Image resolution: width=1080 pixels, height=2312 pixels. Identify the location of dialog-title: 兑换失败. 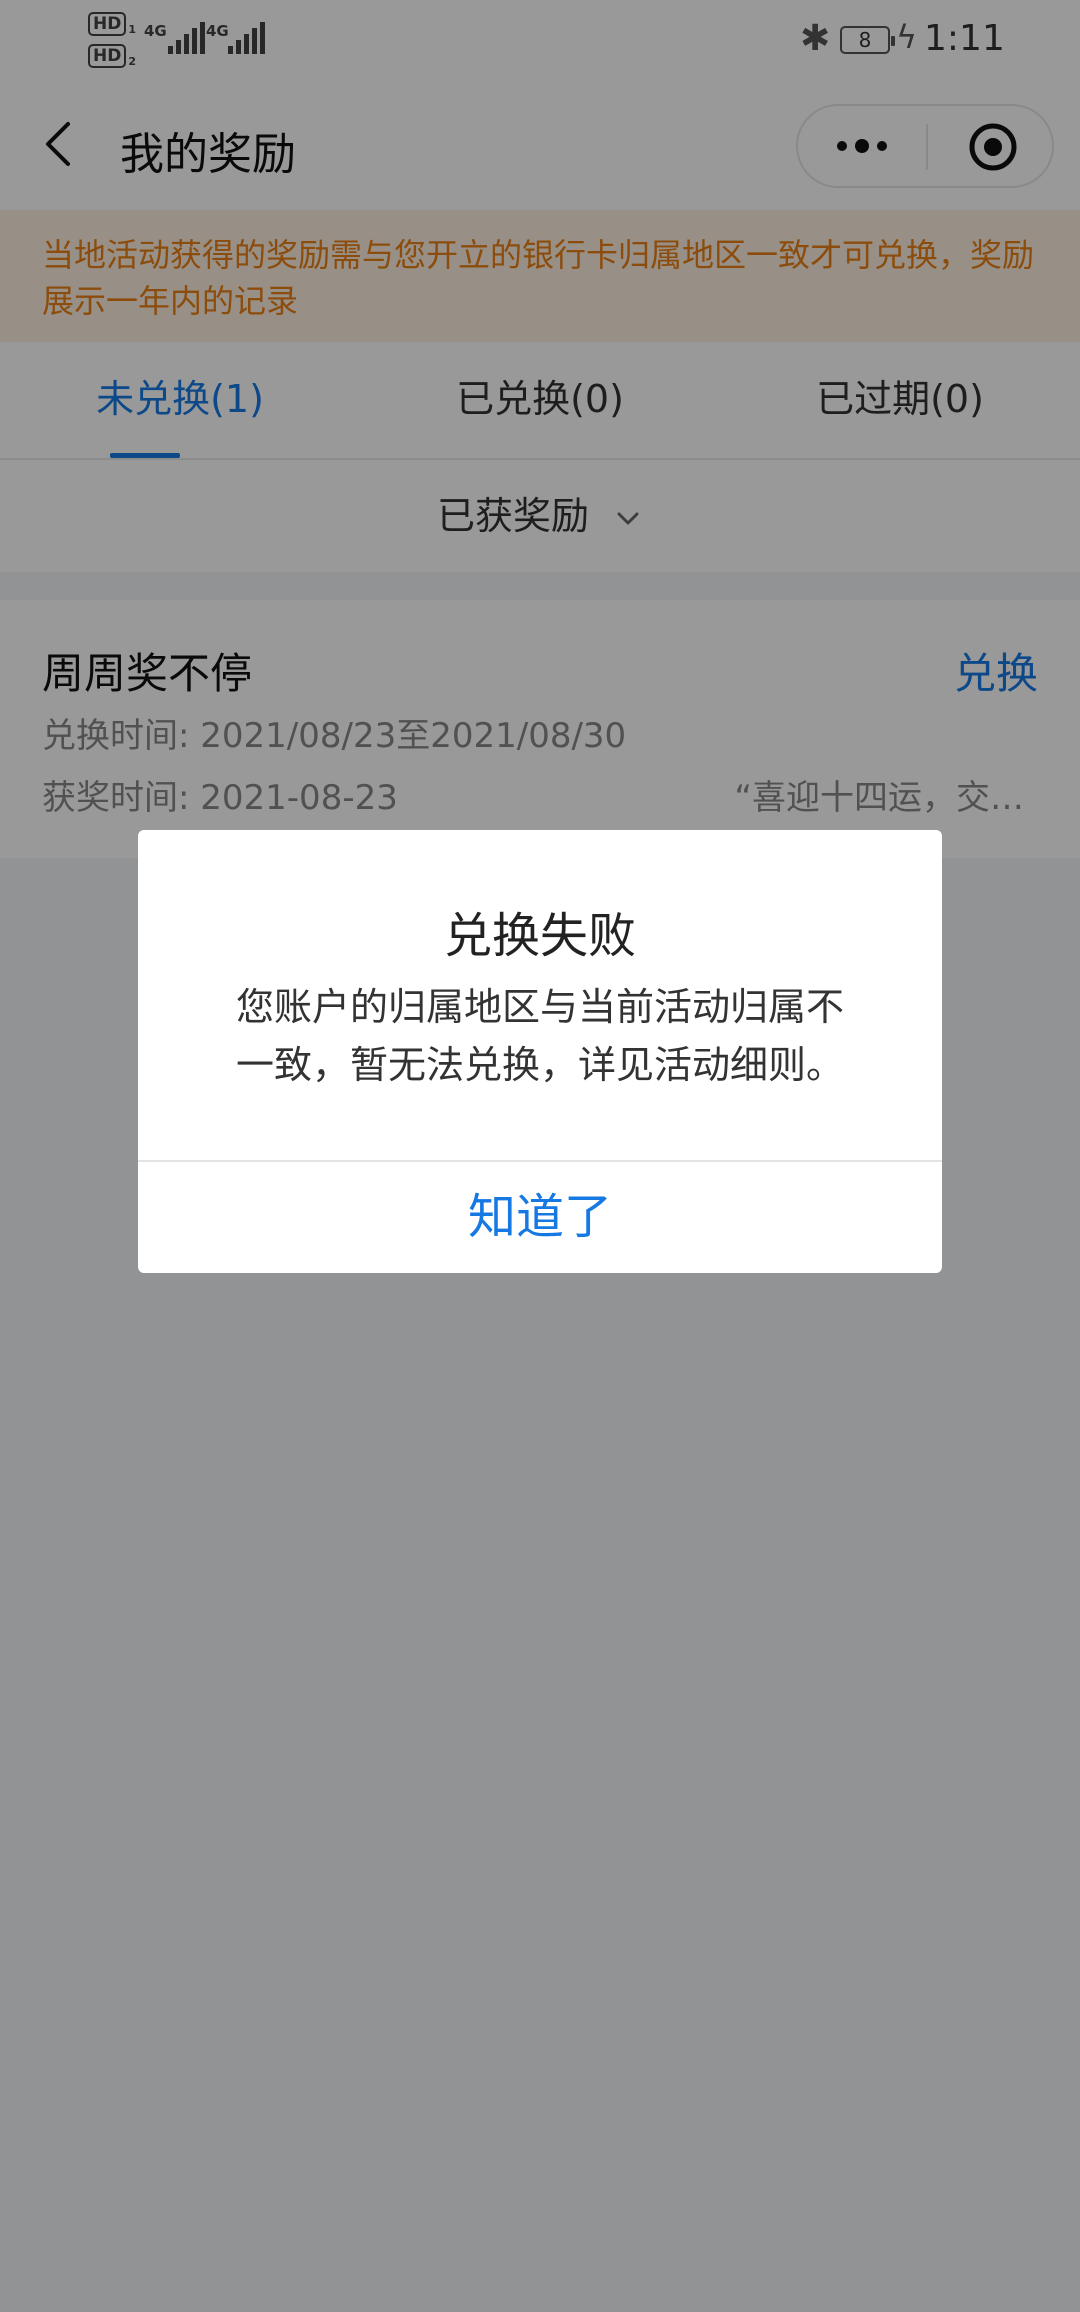
(539, 936).